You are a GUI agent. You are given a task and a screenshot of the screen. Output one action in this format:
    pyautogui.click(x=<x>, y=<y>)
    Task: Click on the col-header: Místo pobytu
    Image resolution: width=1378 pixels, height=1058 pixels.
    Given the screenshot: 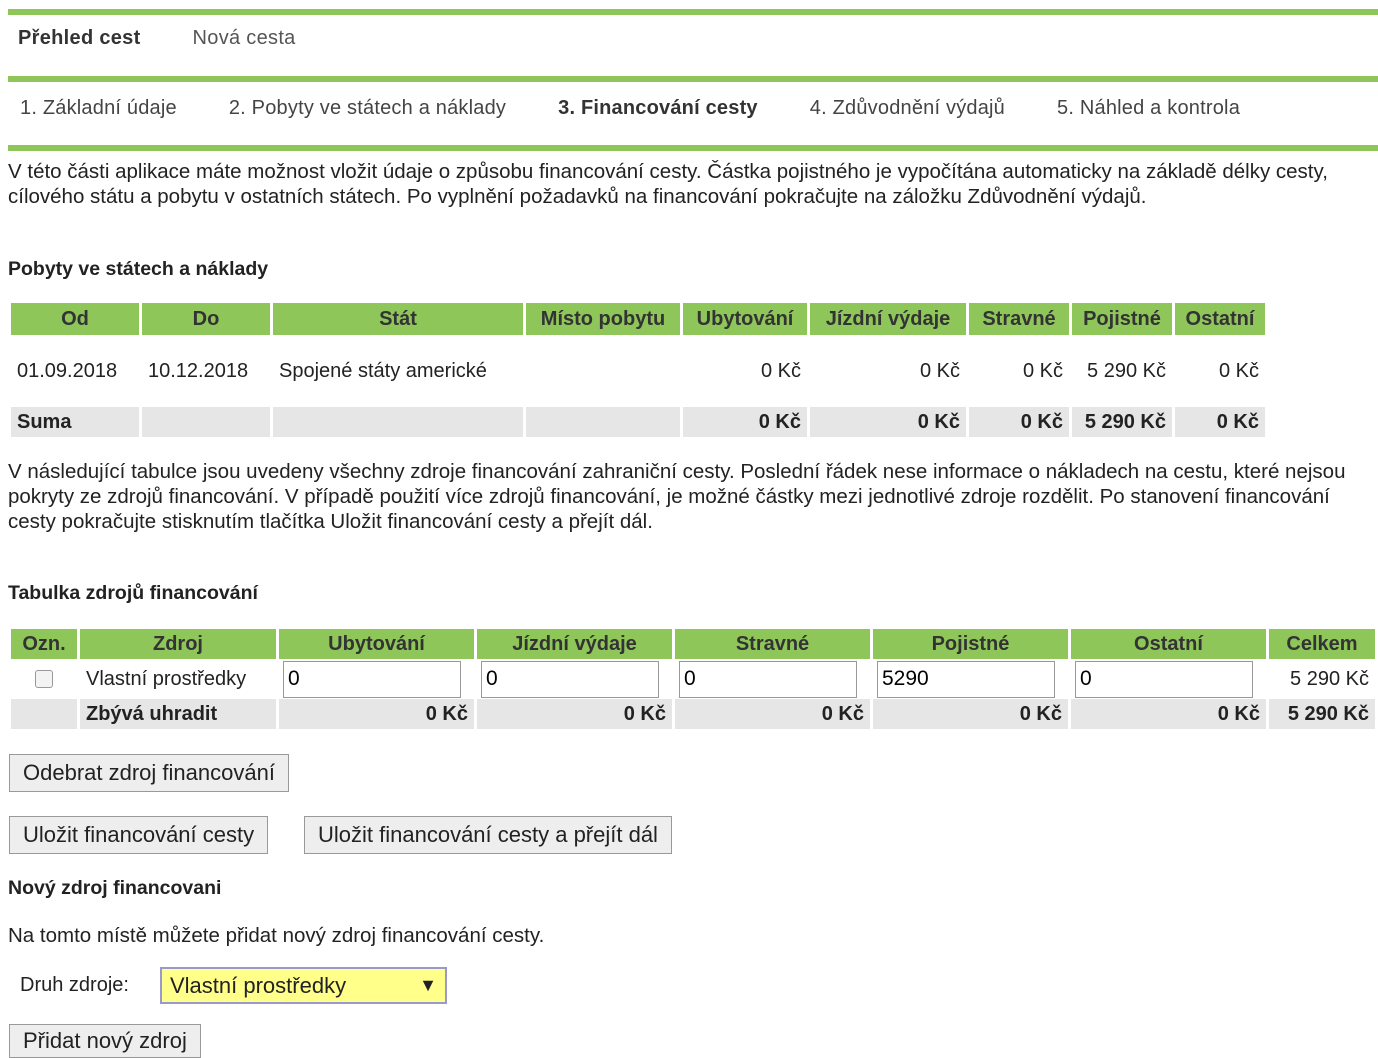 What is the action you would take?
    pyautogui.click(x=603, y=319)
    